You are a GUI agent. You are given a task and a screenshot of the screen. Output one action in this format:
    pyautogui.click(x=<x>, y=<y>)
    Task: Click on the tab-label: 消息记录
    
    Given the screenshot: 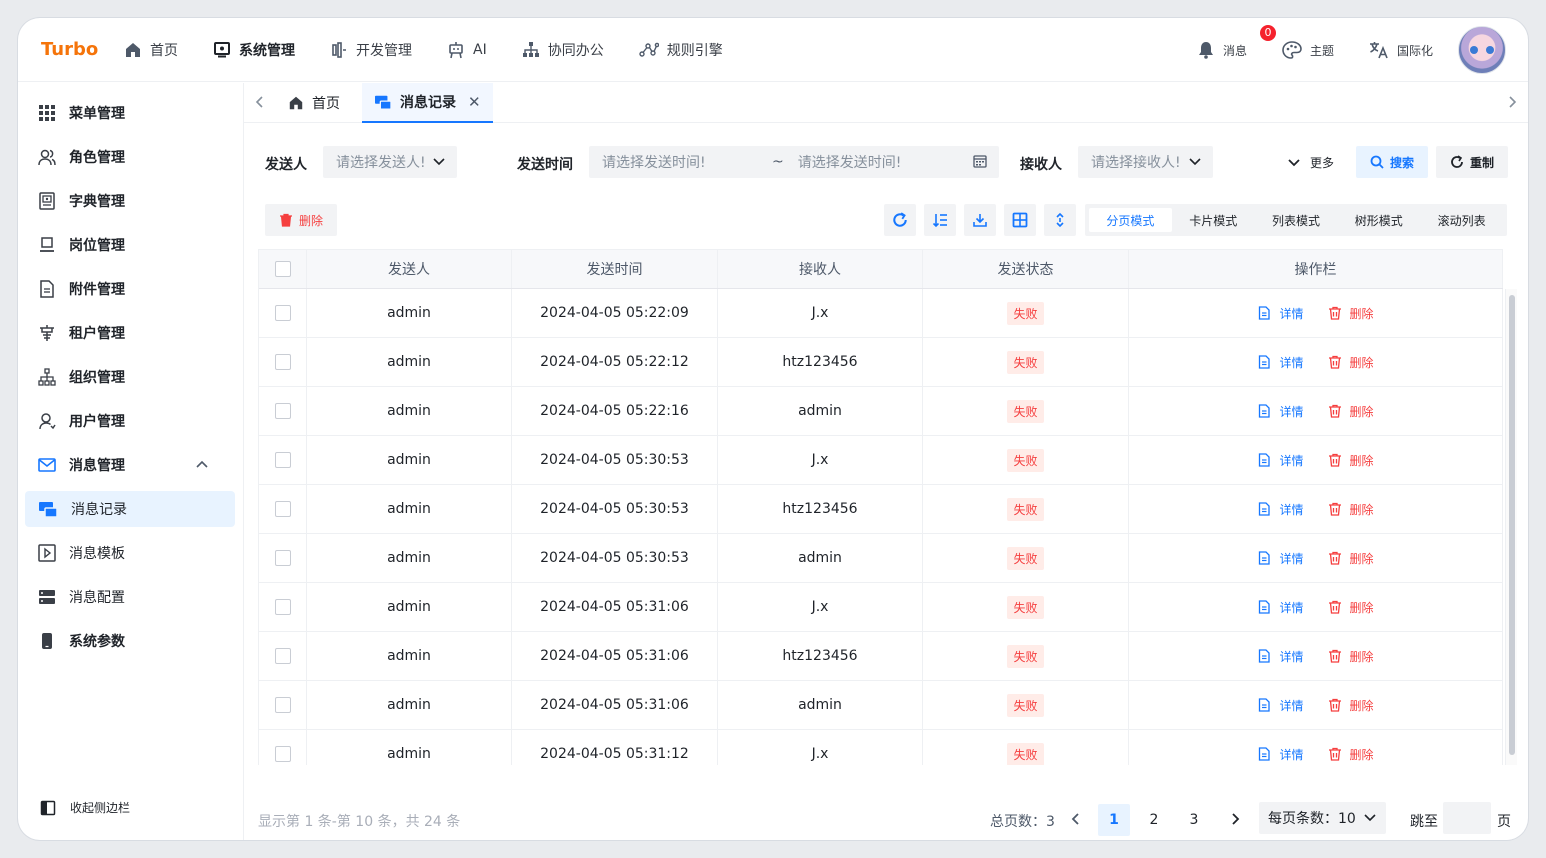 What is the action you would take?
    pyautogui.click(x=428, y=103)
    